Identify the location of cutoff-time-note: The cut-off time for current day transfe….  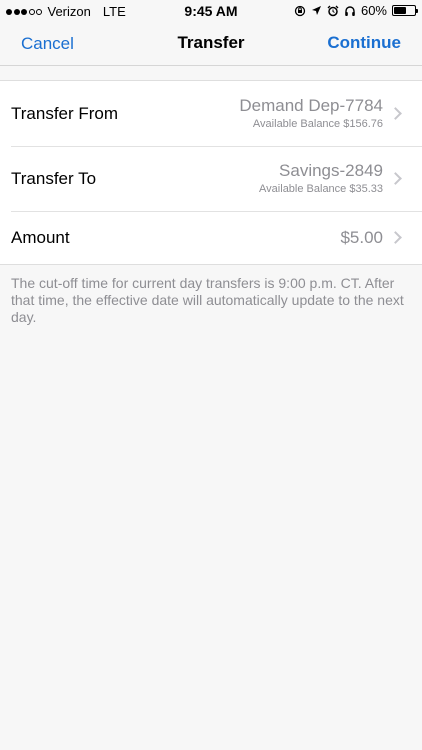
(207, 300).